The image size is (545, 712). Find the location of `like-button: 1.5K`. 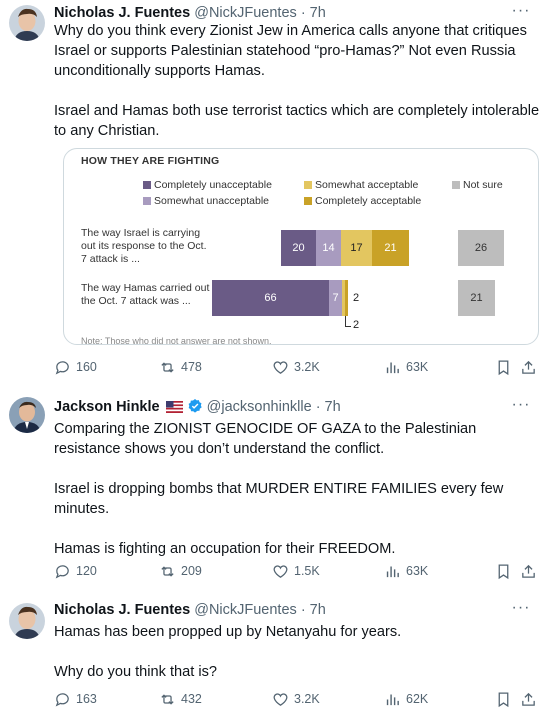

like-button: 1.5K is located at coordinates (296, 571).